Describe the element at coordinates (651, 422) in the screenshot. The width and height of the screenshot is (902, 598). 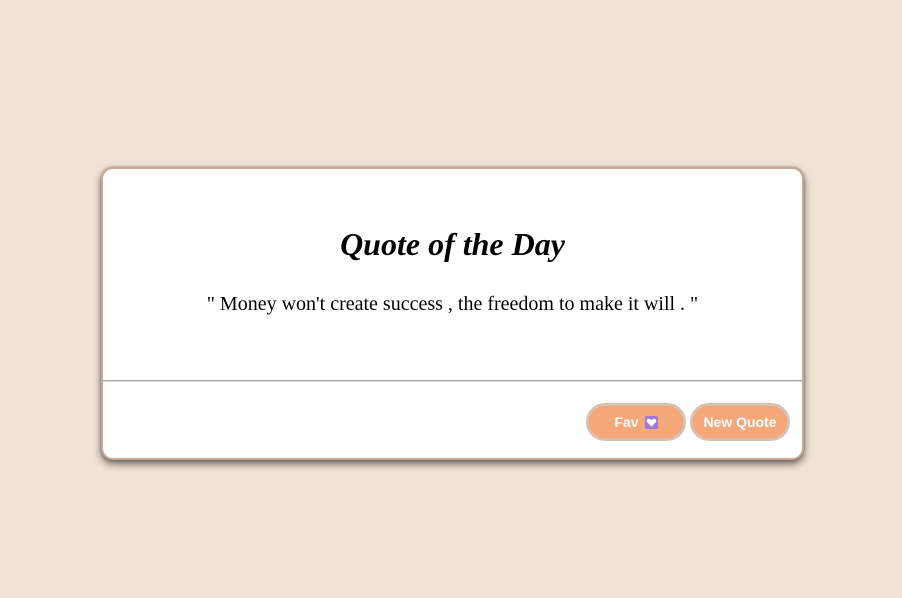
I see `heart-icon` at that location.